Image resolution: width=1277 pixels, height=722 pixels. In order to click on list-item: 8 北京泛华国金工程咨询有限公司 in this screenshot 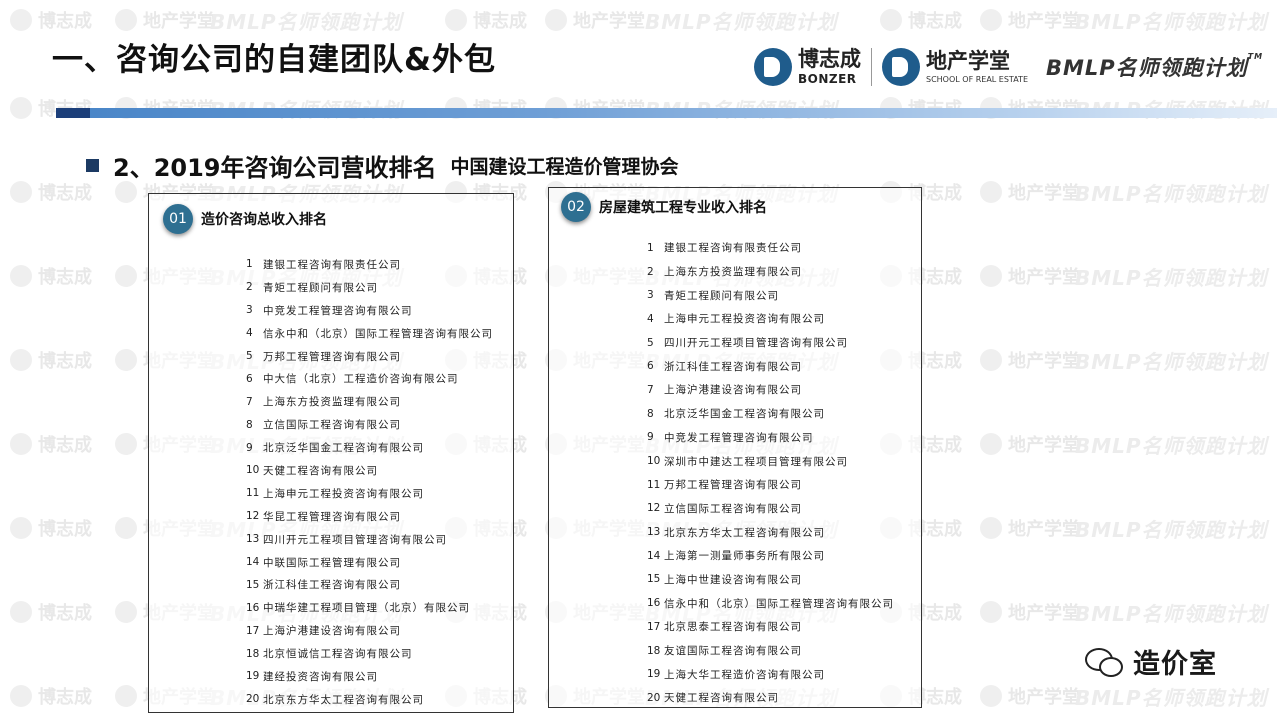, I will do `click(770, 414)`.